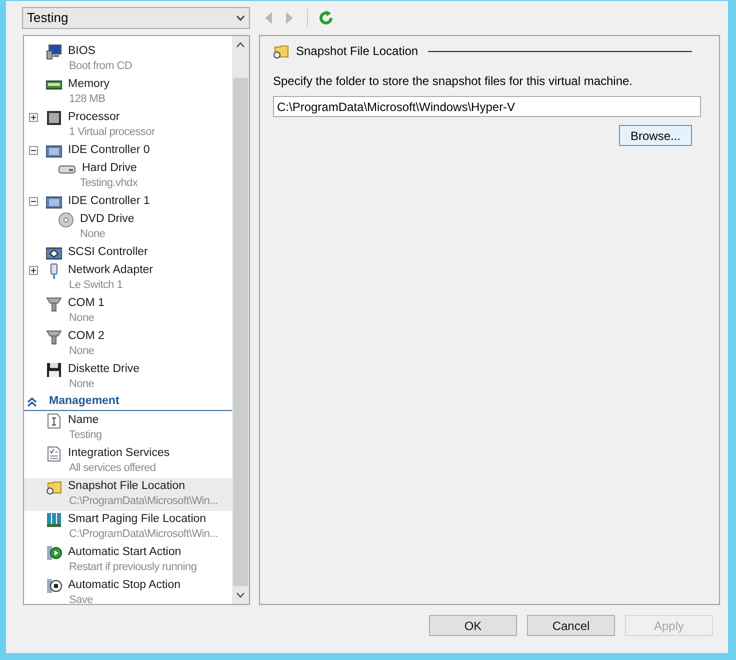 The height and width of the screenshot is (660, 736). I want to click on item-title: COM 1, so click(86, 303).